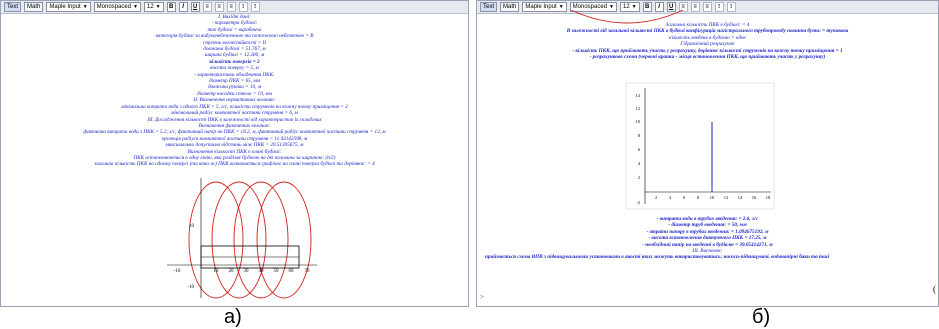 The width and height of the screenshot is (939, 329). What do you see at coordinates (768, 197) in the screenshot?
I see `x-tick-label: 18` at bounding box center [768, 197].